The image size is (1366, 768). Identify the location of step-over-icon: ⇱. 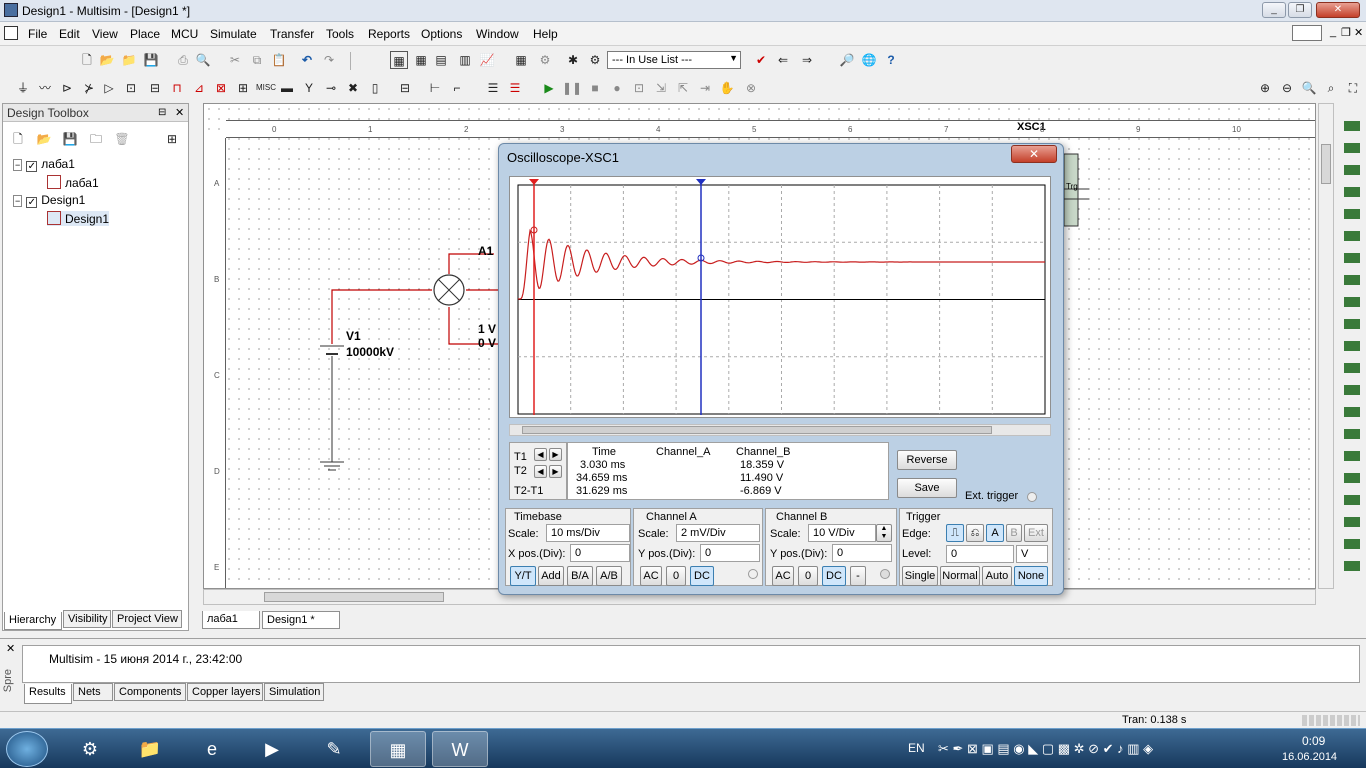
(683, 88).